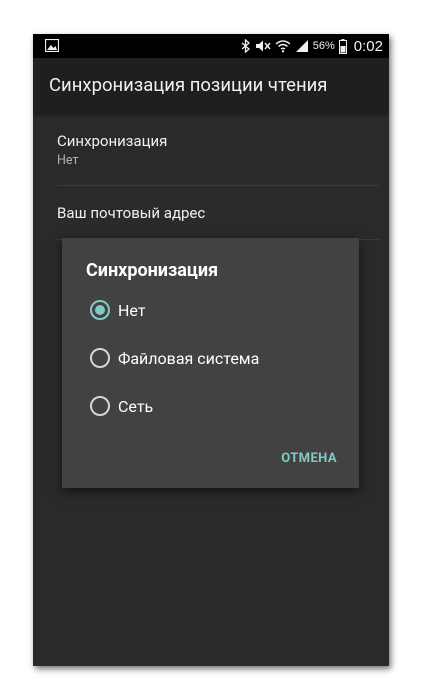 Image resolution: width=422 pixels, height=700 pixels. I want to click on dialog-title: Синхронизация, so click(152, 270).